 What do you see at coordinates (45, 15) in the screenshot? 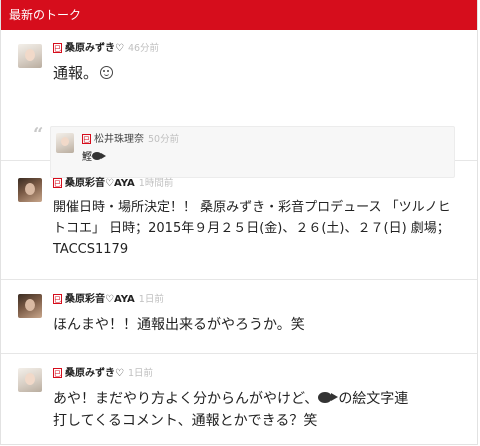
I see `panel-title: 最新のトーク` at bounding box center [45, 15].